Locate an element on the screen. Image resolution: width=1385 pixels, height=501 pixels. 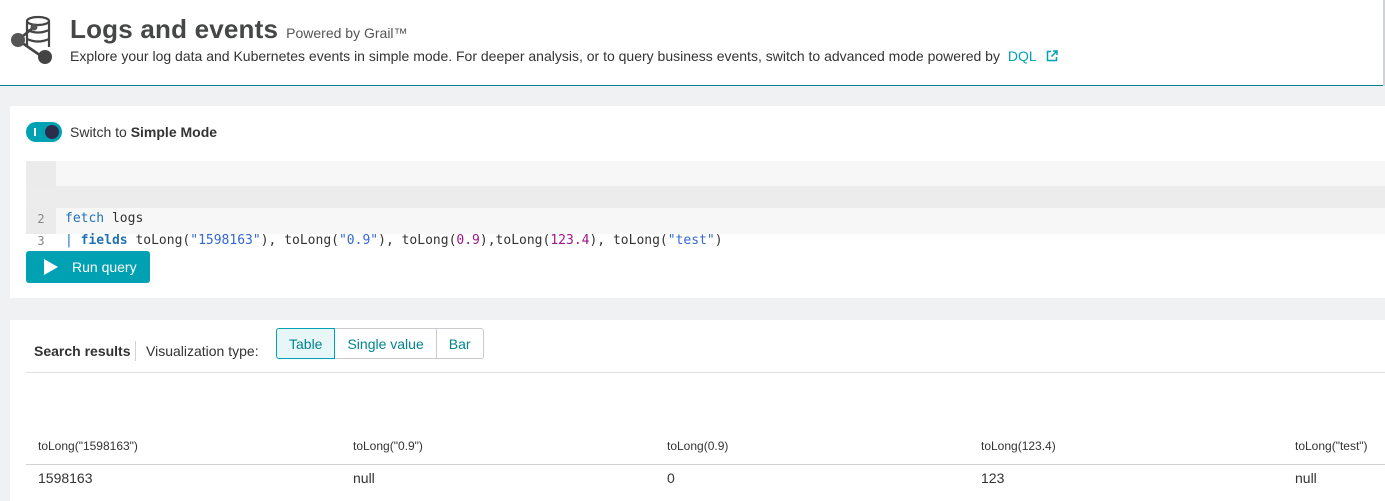
table-cell: 123 is located at coordinates (993, 478).